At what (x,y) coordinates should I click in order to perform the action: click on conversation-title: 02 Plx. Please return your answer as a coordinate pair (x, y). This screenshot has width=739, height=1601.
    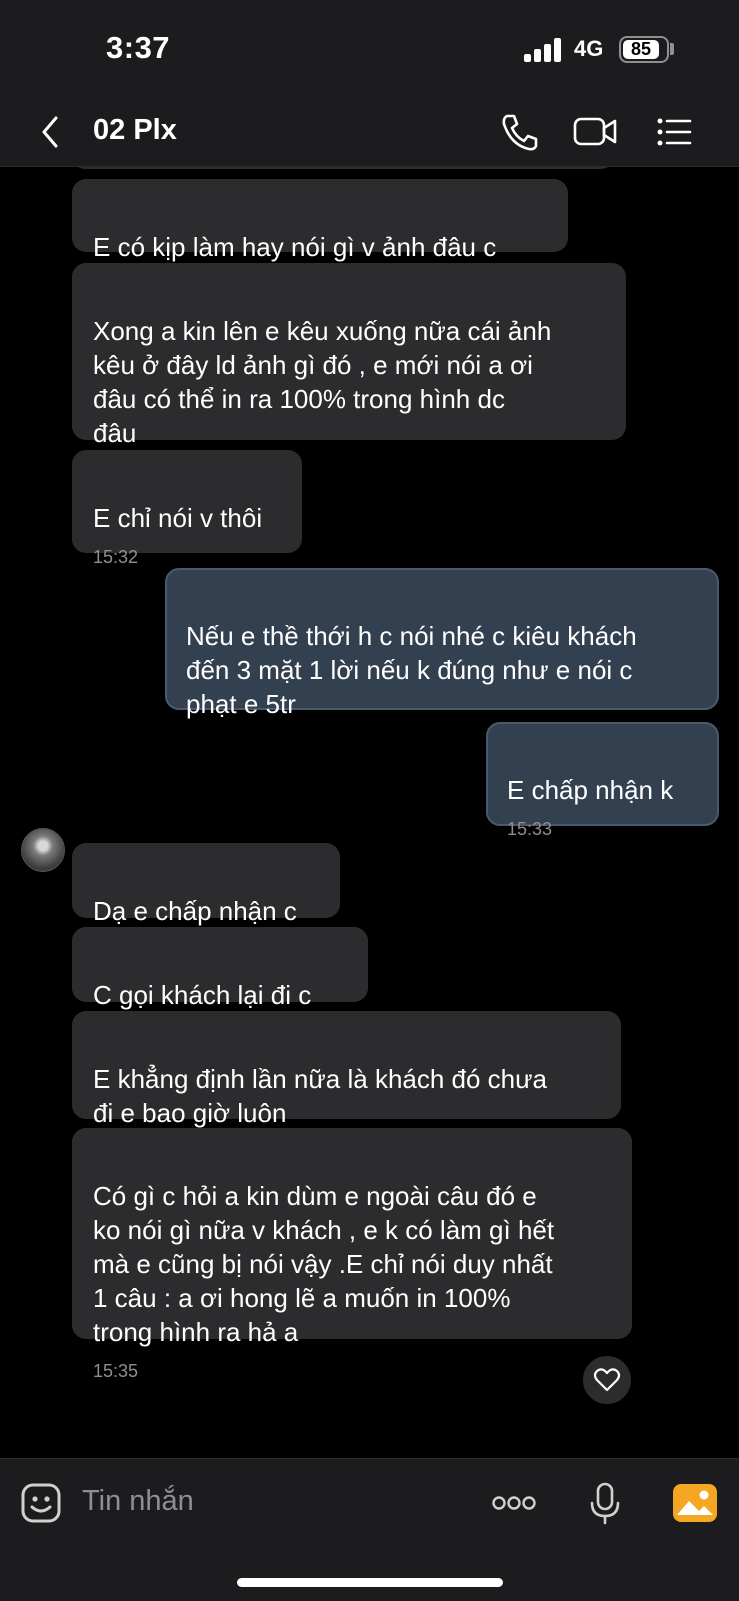
    Looking at the image, I should click on (135, 130).